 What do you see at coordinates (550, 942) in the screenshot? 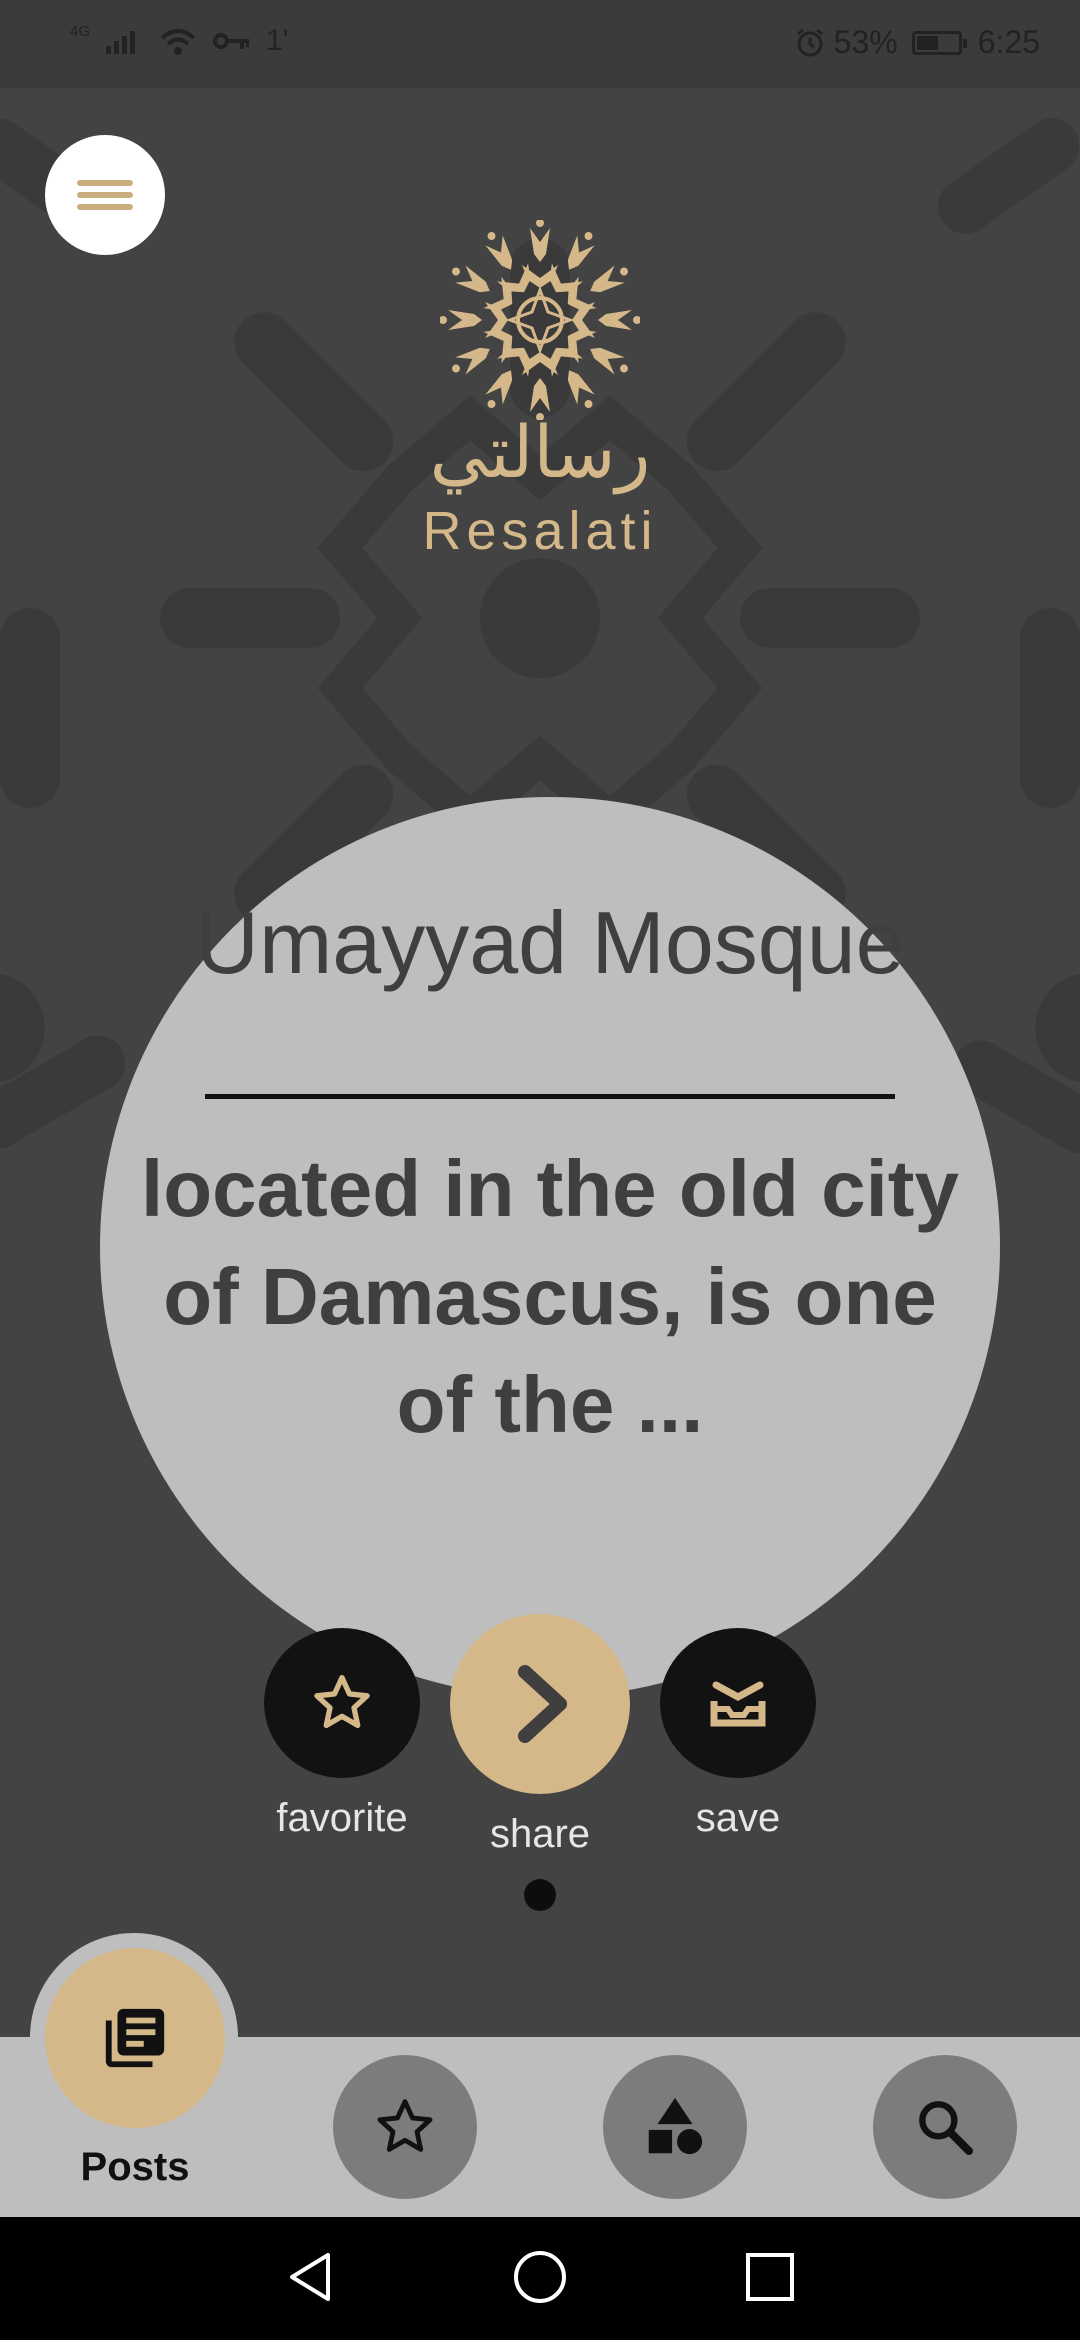
I see `post-title: Umayyad Mosque` at bounding box center [550, 942].